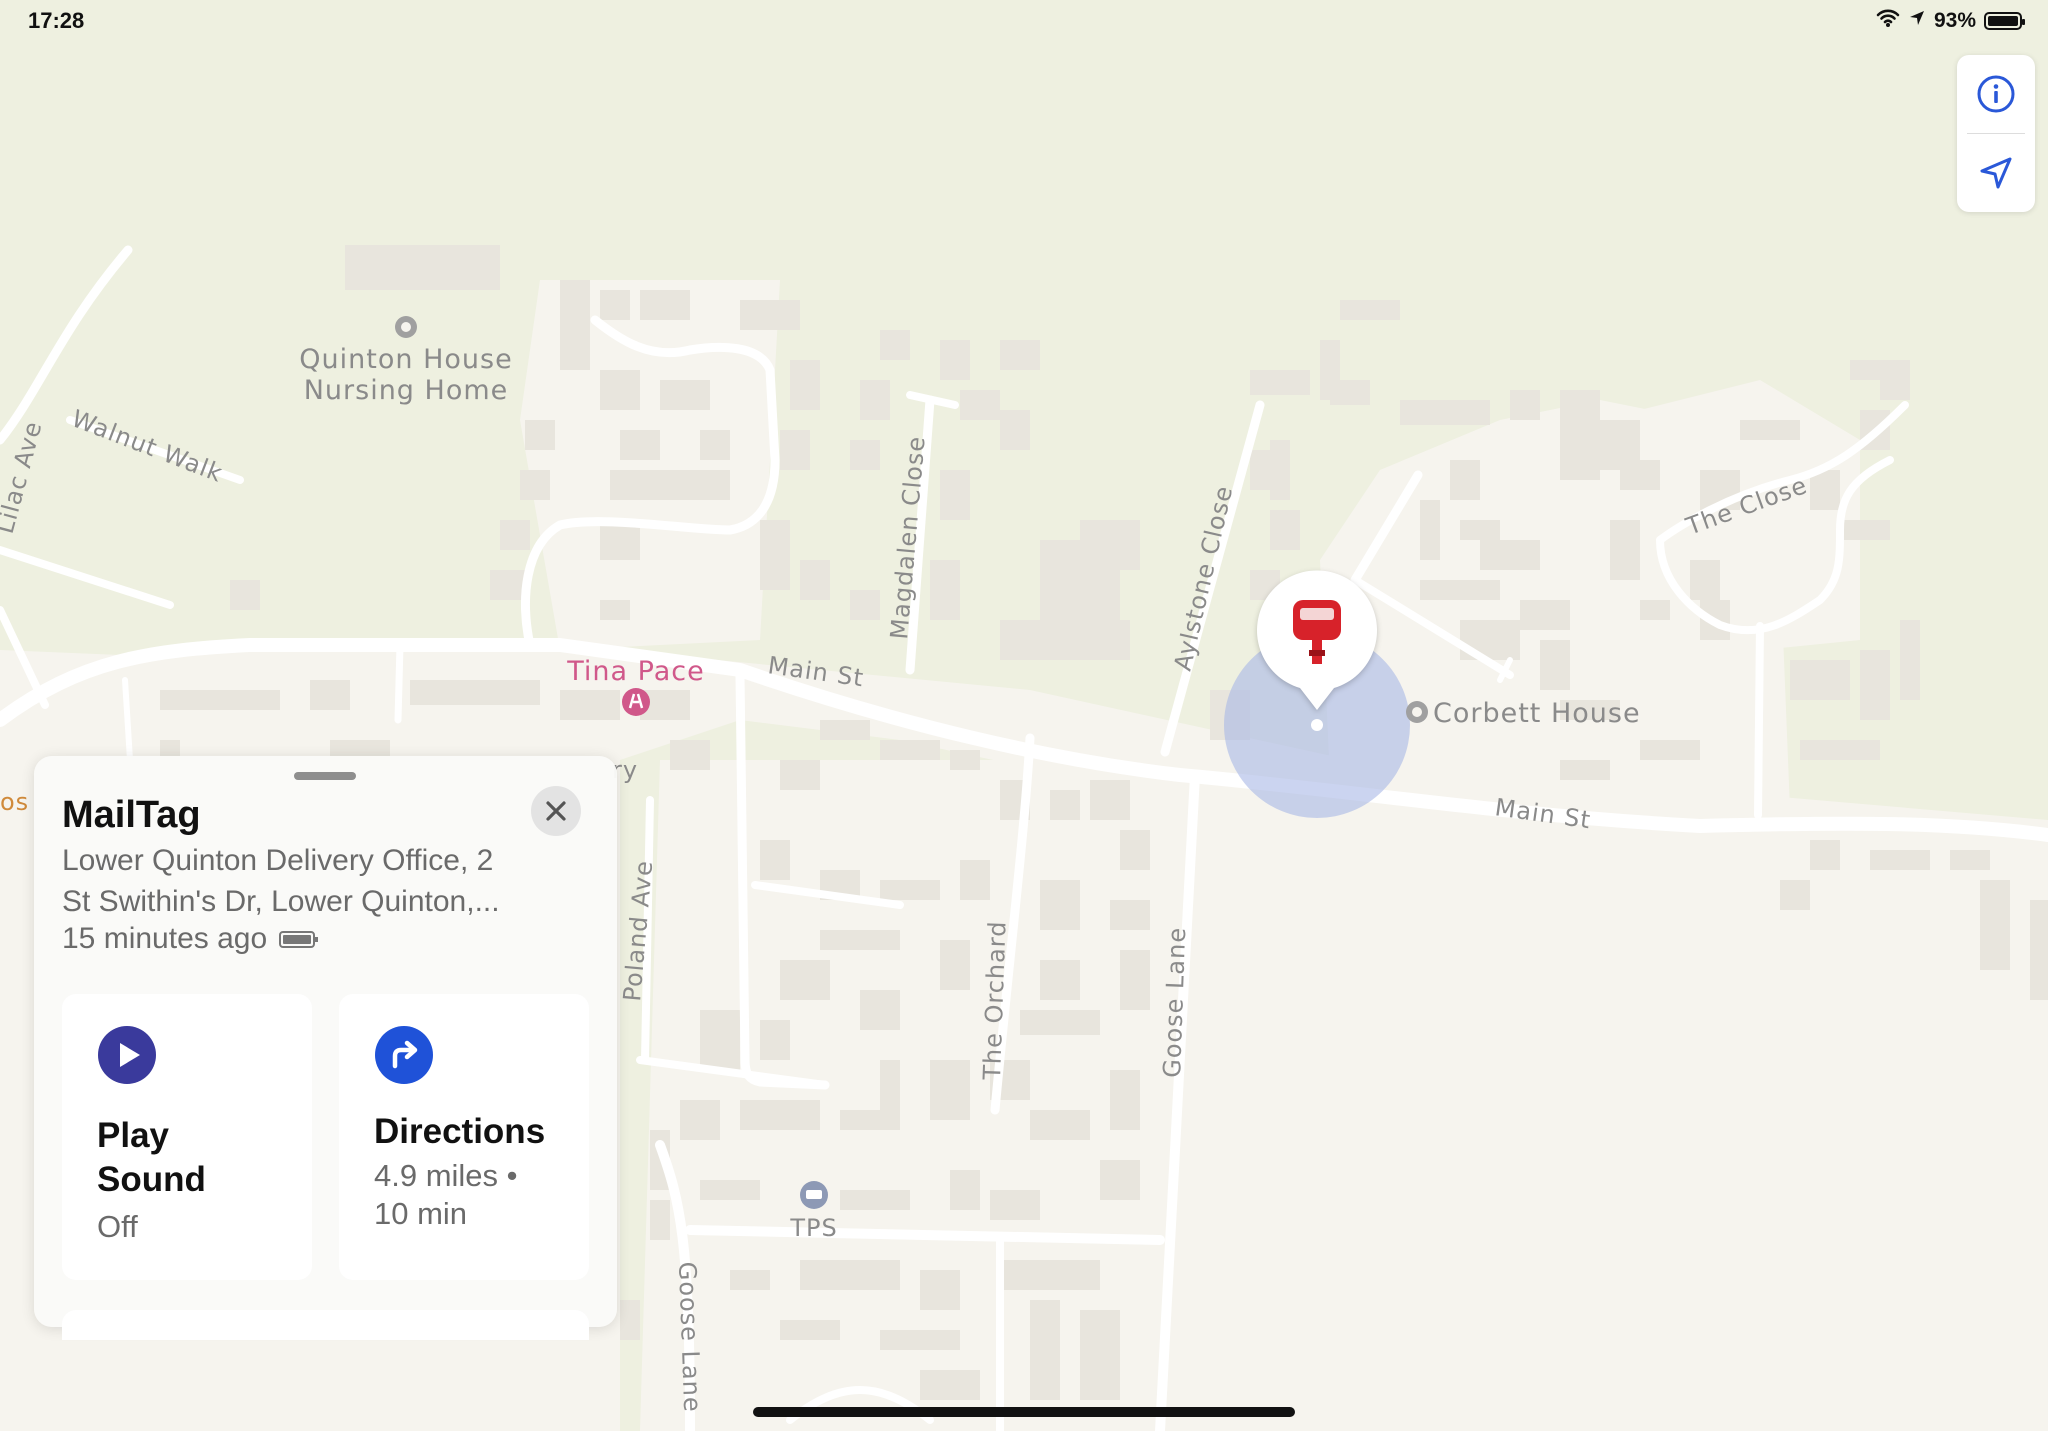 The height and width of the screenshot is (1431, 2048). Describe the element at coordinates (460, 1131) in the screenshot. I see `directions-label: Directions` at that location.